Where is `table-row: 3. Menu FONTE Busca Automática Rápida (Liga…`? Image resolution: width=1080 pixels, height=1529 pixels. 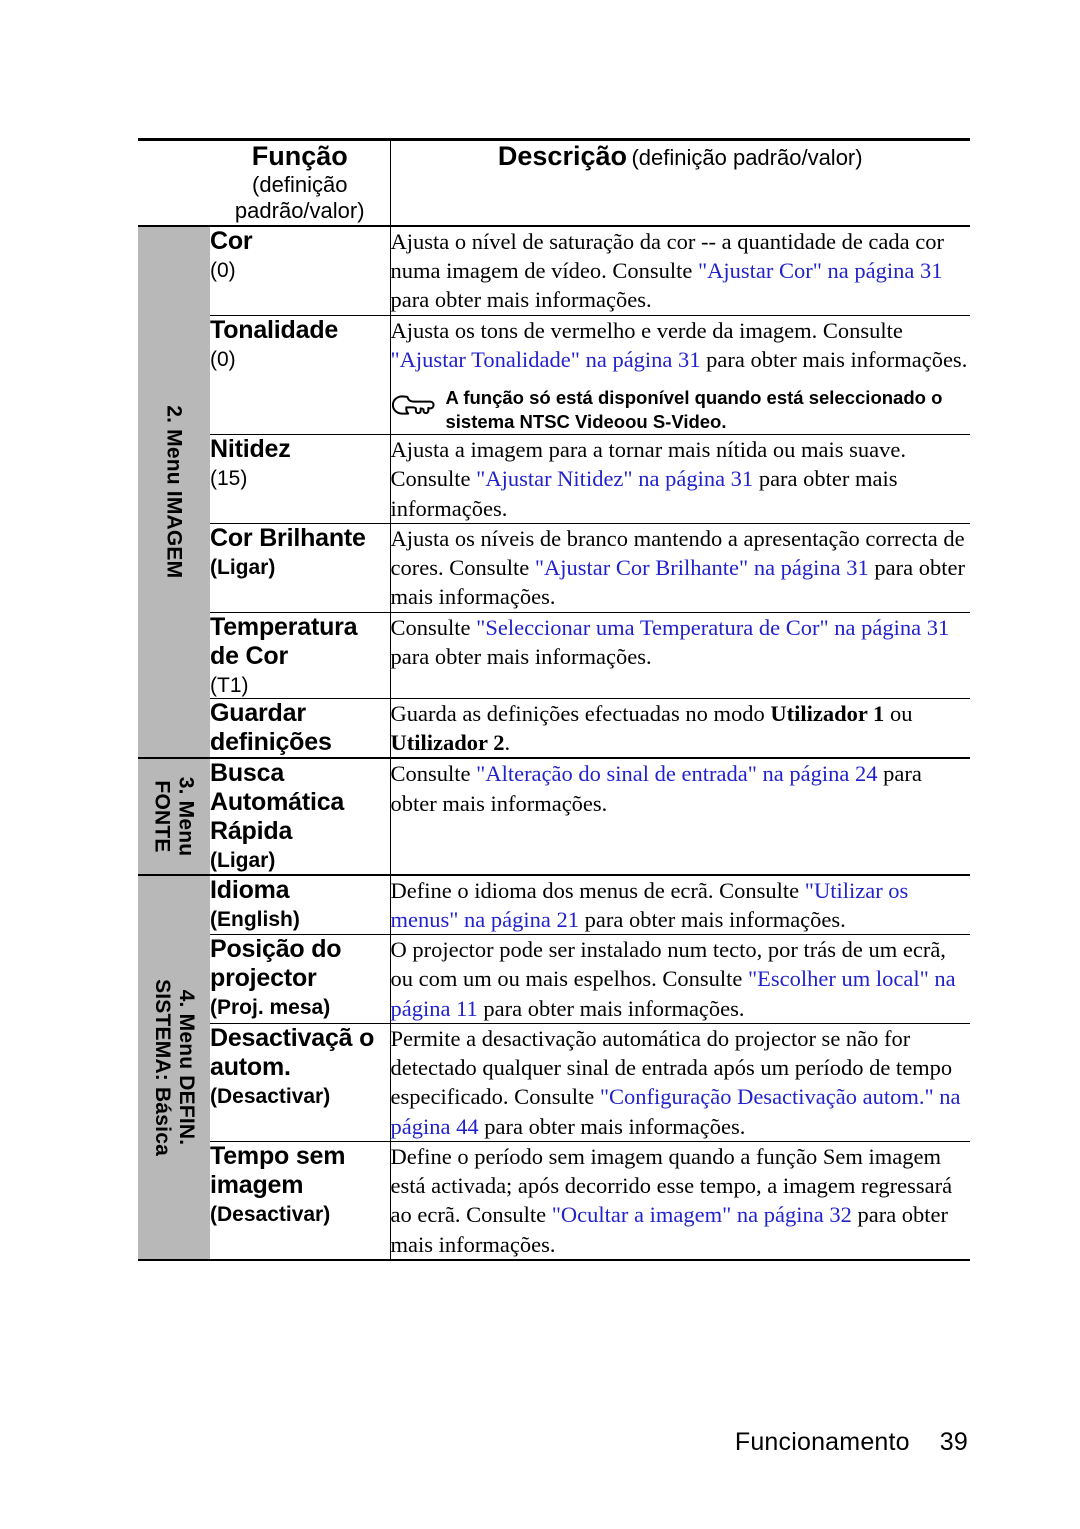 table-row: 3. Menu FONTE Busca Automática Rápida (Liga… is located at coordinates (554, 816).